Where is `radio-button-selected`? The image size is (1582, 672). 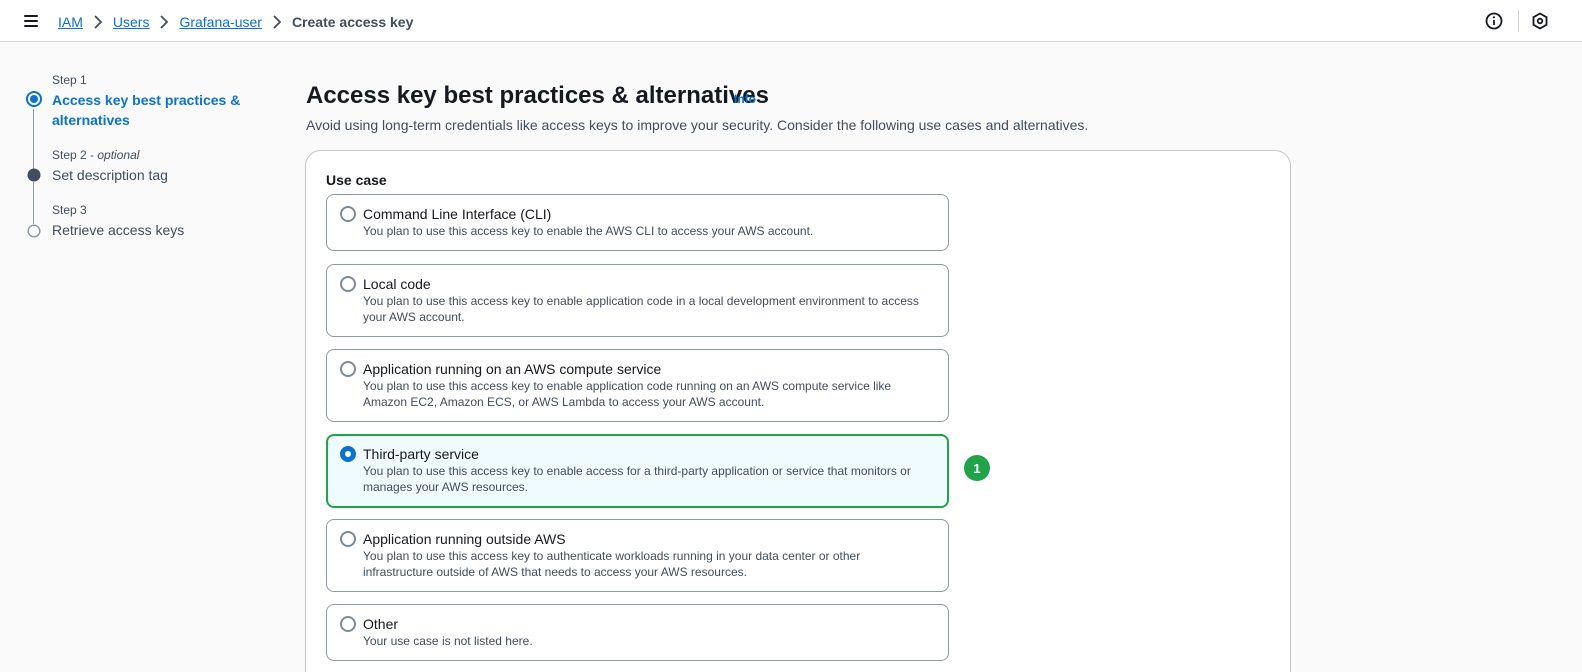 radio-button-selected is located at coordinates (348, 454).